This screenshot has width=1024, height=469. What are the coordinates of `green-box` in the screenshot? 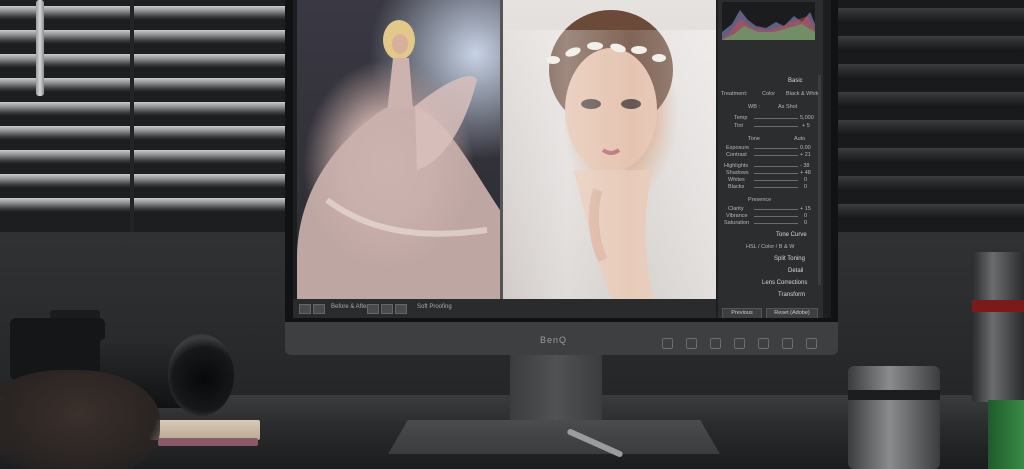 It's located at (1006, 434).